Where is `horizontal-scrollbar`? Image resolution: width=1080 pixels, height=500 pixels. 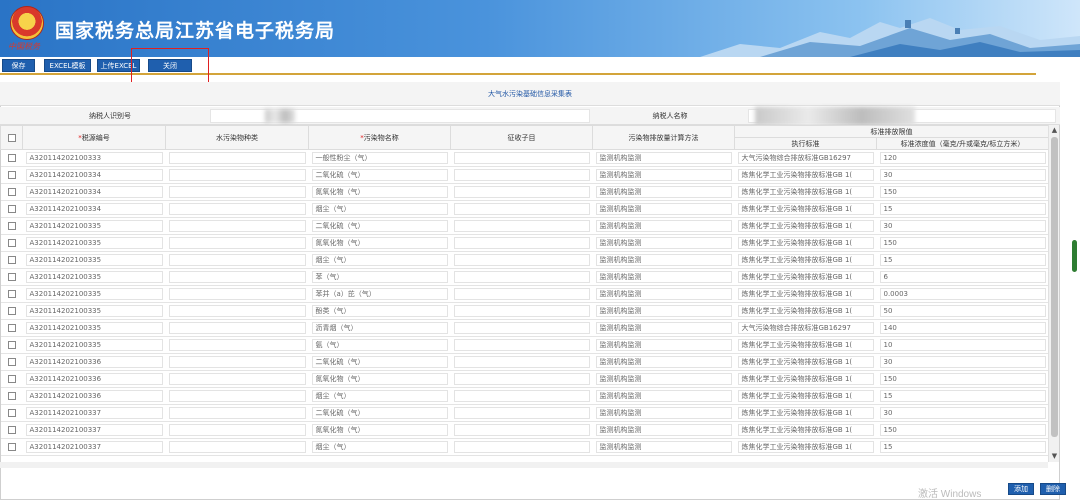 horizontal-scrollbar is located at coordinates (524, 465).